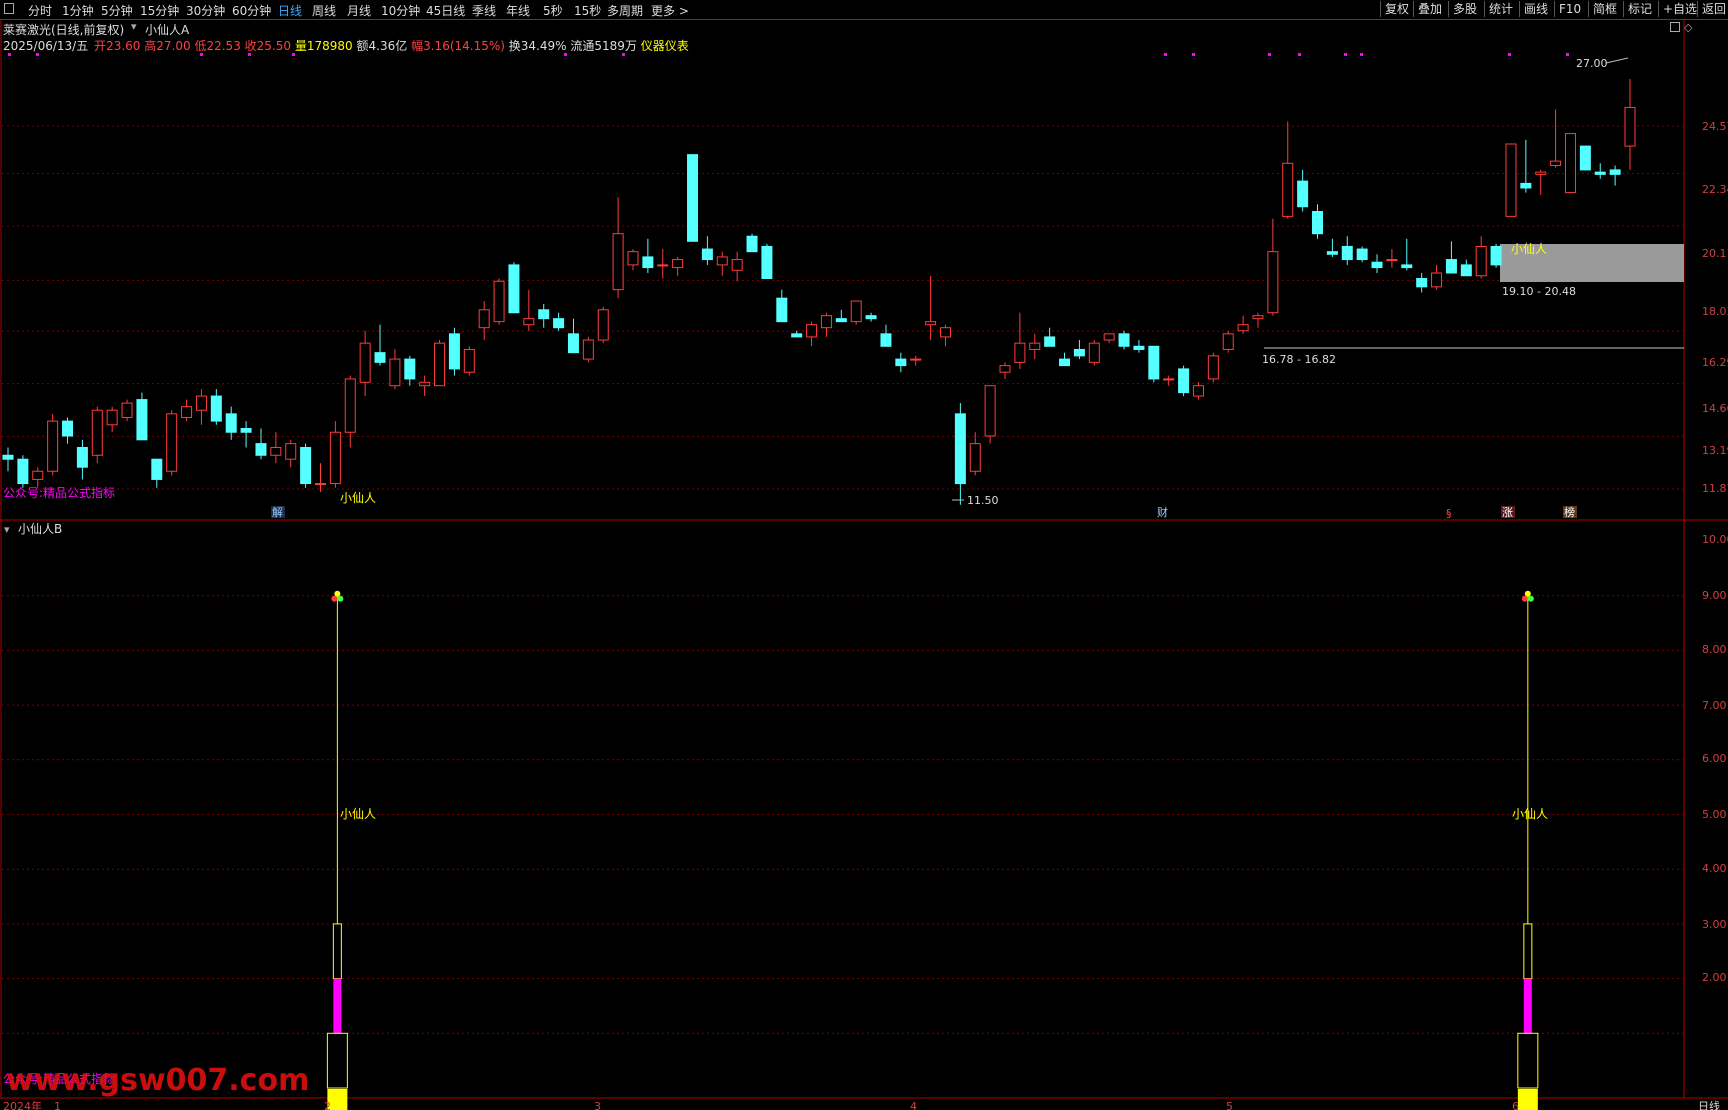 This screenshot has width=1728, height=1110. Describe the element at coordinates (615, 46) in the screenshot. I see `float-value: 5189万` at that location.